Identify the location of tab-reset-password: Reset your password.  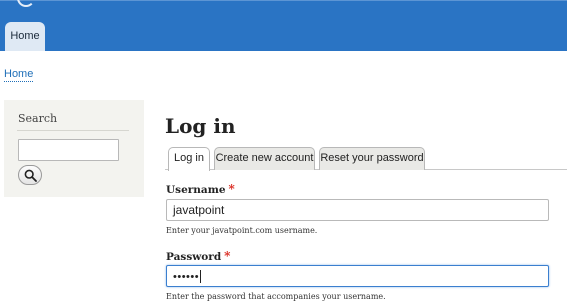
(372, 158).